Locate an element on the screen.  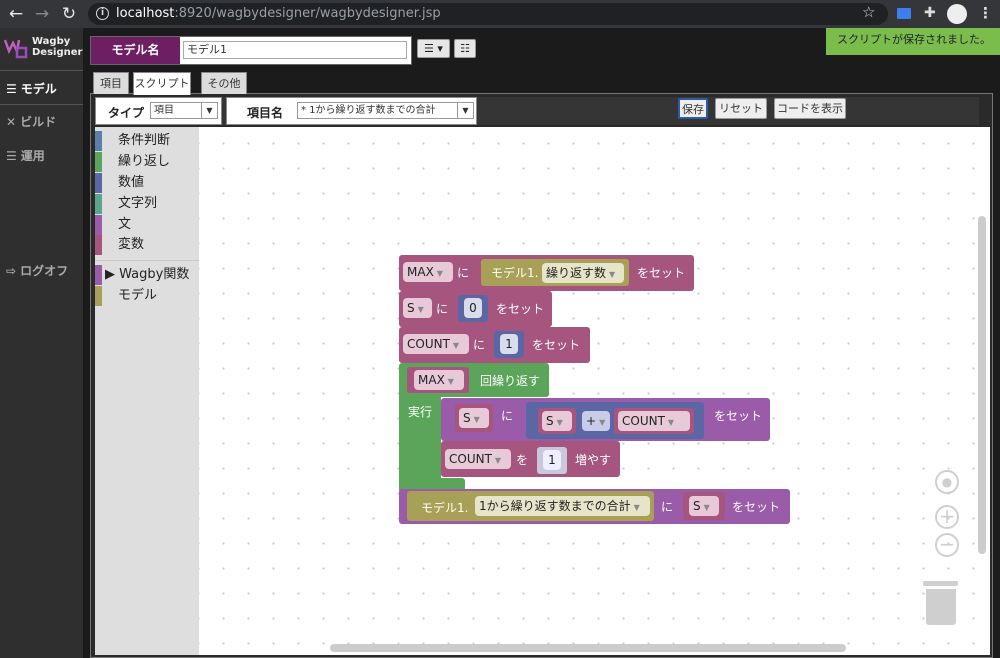
item-name-select: * 1から繰り返す数までの合計 ▼ is located at coordinates (385, 110).